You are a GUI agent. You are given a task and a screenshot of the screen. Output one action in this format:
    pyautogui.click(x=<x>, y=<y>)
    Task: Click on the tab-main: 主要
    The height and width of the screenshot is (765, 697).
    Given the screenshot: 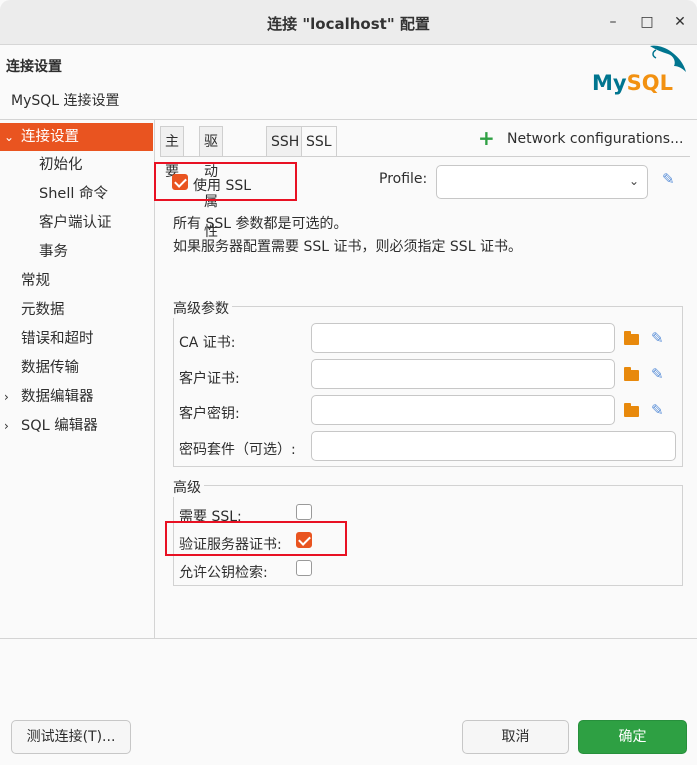 What is the action you would take?
    pyautogui.click(x=172, y=153)
    